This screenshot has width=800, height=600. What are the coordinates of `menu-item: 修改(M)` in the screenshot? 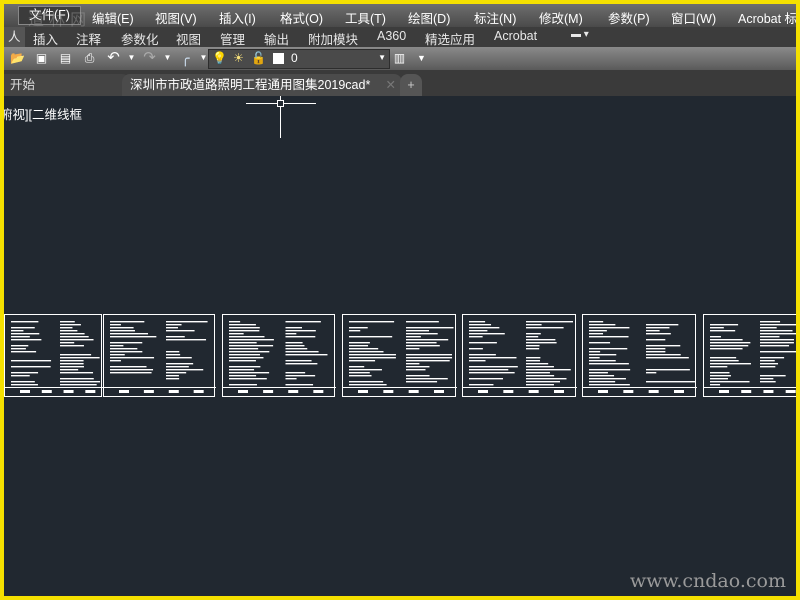 It's located at (561, 17).